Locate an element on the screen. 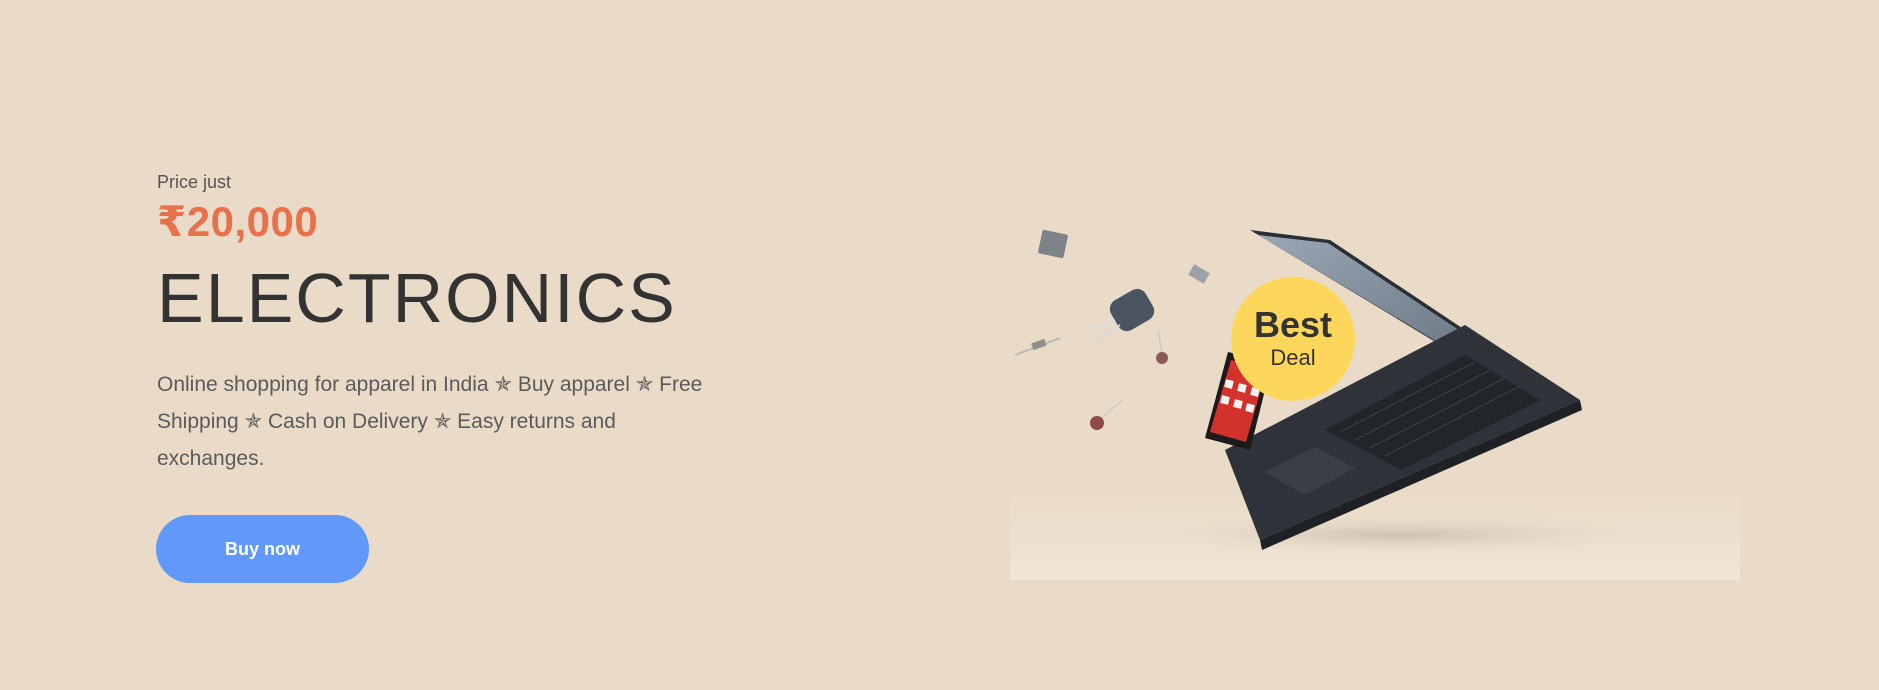 This screenshot has height=690, width=1879. hero-title: ELECTRONICS is located at coordinates (417, 298).